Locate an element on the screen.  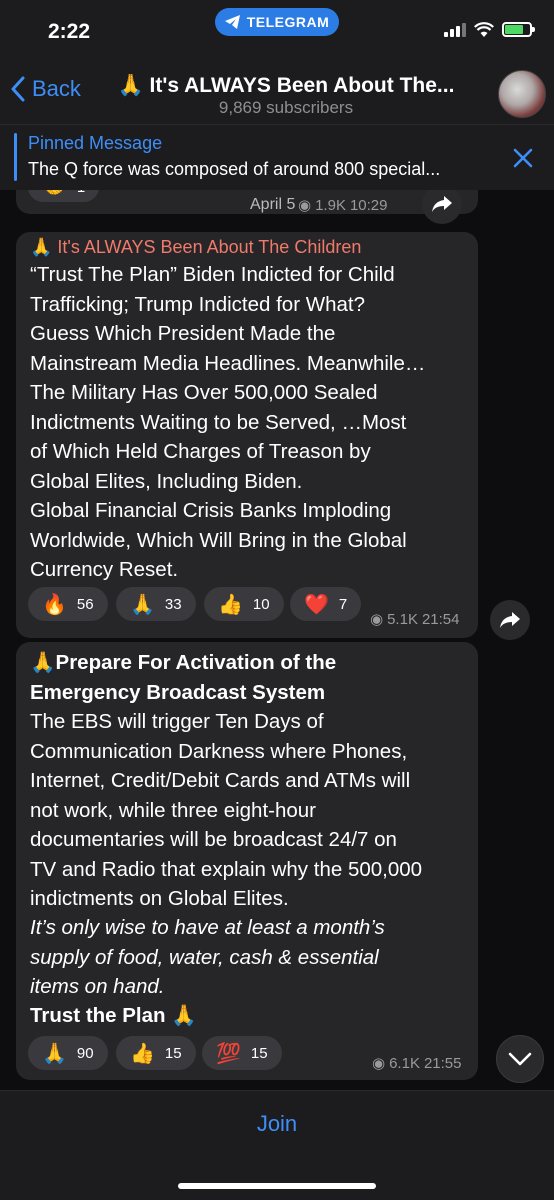
date-chip-label: April 5 is located at coordinates (273, 204).